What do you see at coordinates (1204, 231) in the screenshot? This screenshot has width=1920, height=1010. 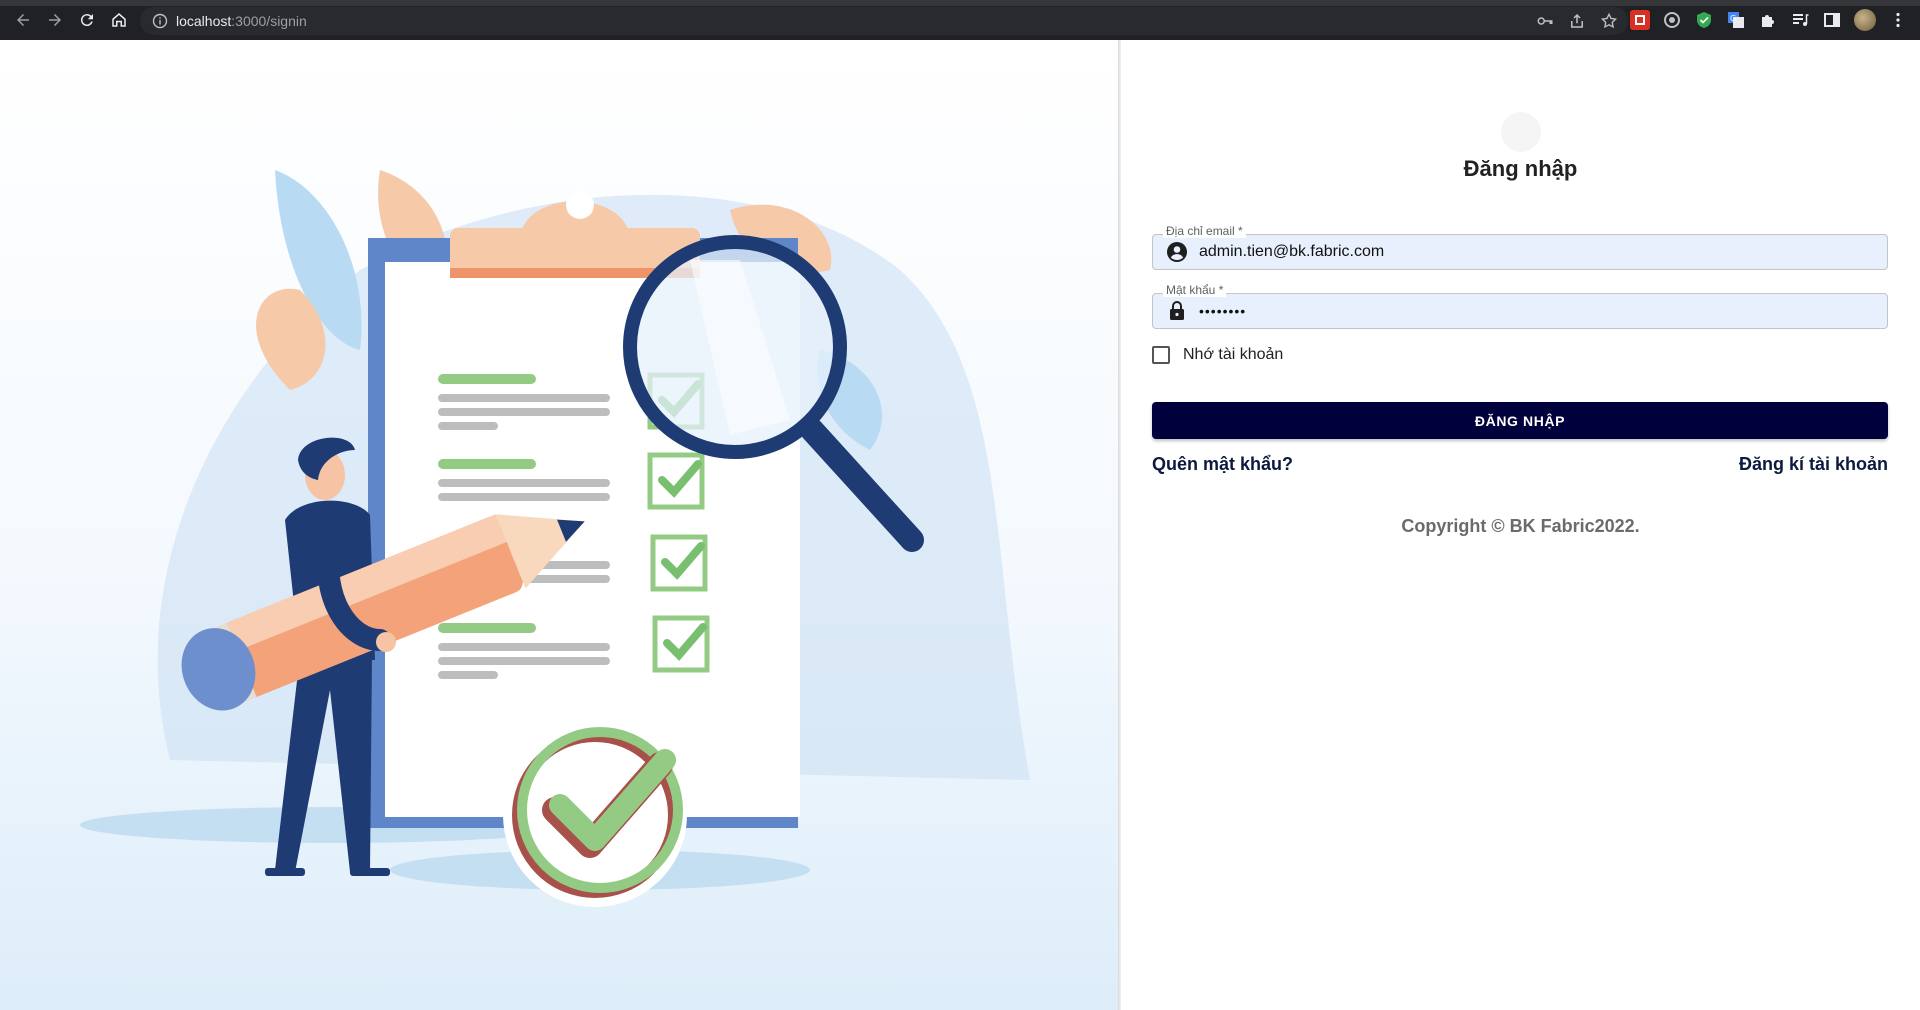 I see `email-label: Địa chỉ email *` at bounding box center [1204, 231].